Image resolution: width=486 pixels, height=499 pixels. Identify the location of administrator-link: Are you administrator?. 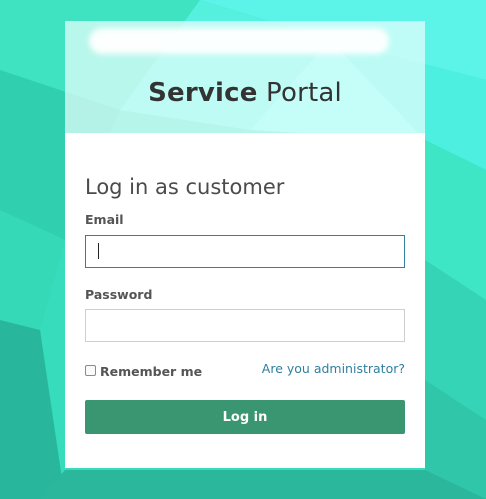
(333, 368).